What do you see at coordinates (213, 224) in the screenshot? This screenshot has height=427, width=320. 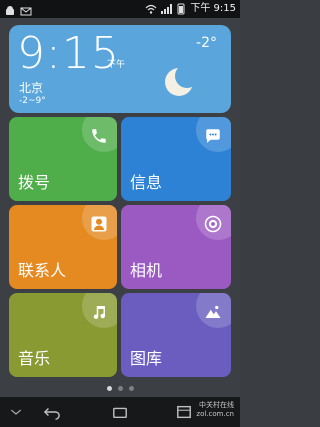 I see `camera-icon` at bounding box center [213, 224].